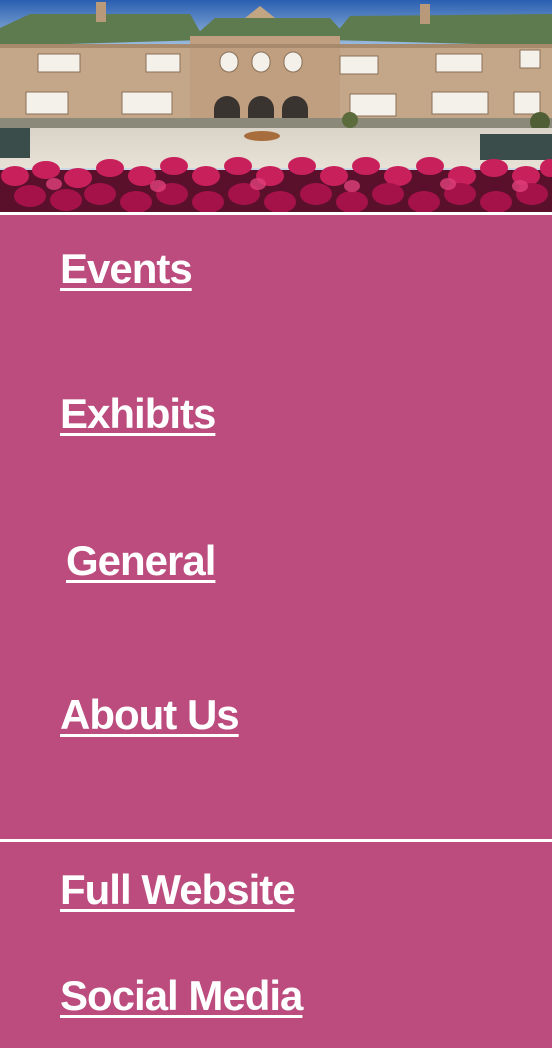 Image resolution: width=552 pixels, height=1048 pixels. What do you see at coordinates (178, 890) in the screenshot?
I see `footer-link-full-website: Full Website` at bounding box center [178, 890].